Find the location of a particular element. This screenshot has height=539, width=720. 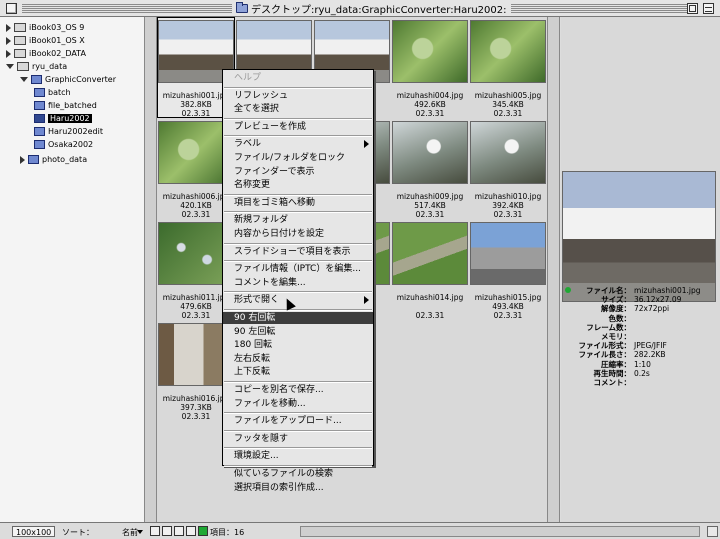

zoom-box-button is located at coordinates (692, 8).